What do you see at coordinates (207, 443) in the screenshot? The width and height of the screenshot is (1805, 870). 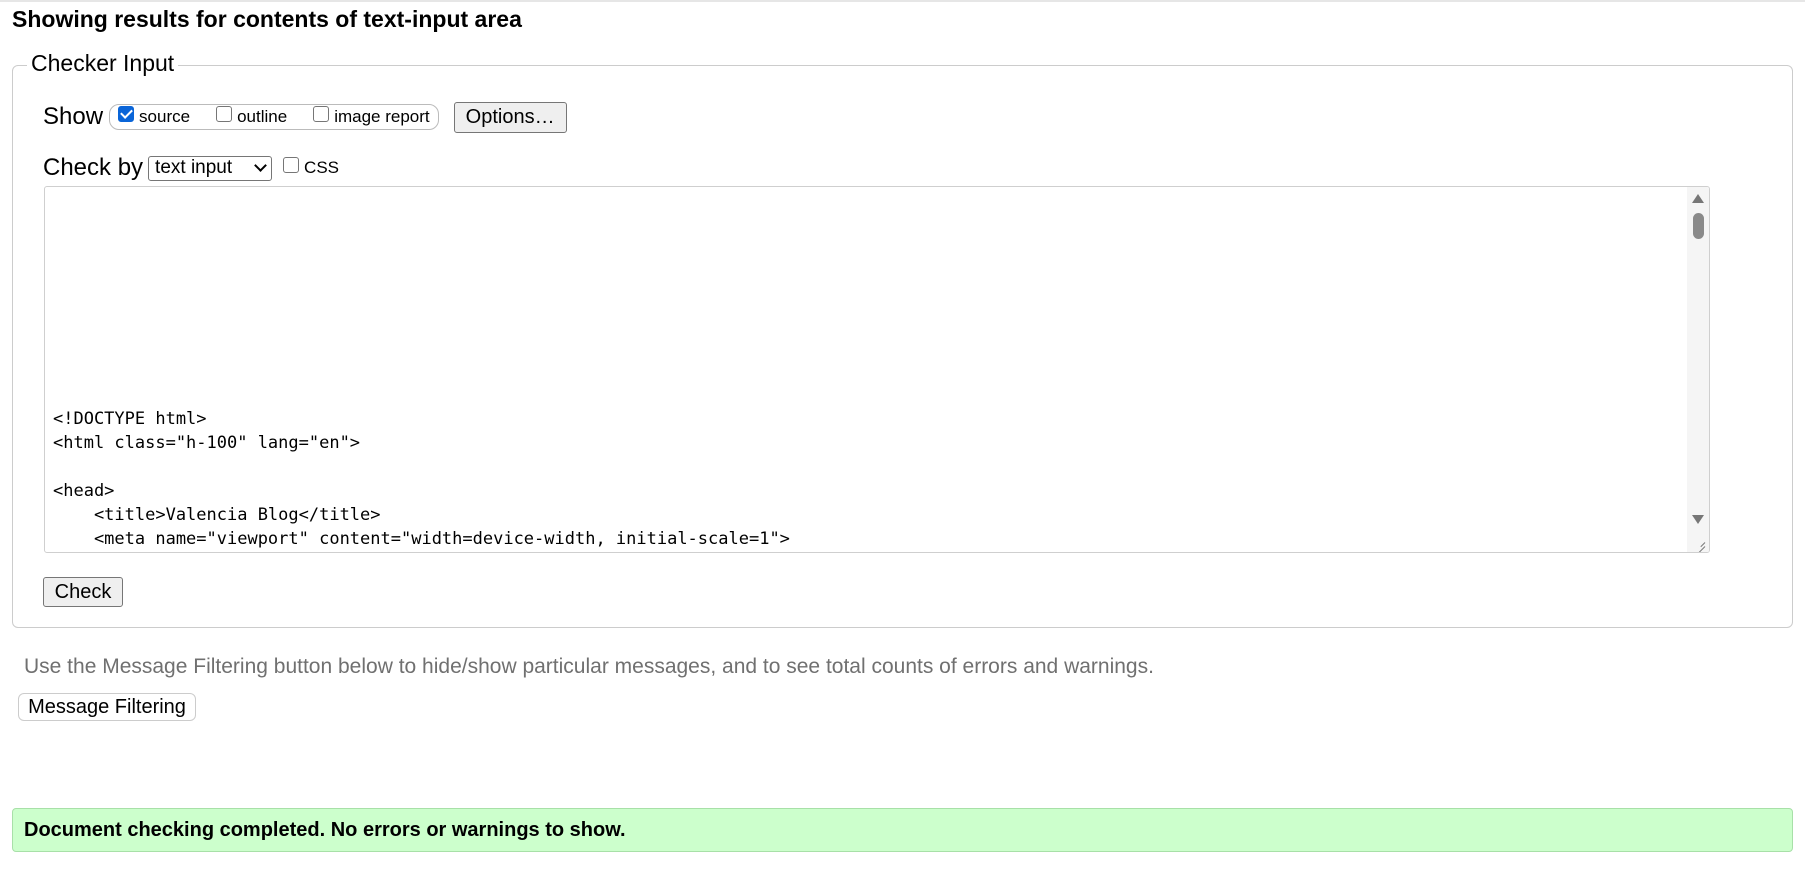 I see `code-line: <html class="h-100" lang="en">` at bounding box center [207, 443].